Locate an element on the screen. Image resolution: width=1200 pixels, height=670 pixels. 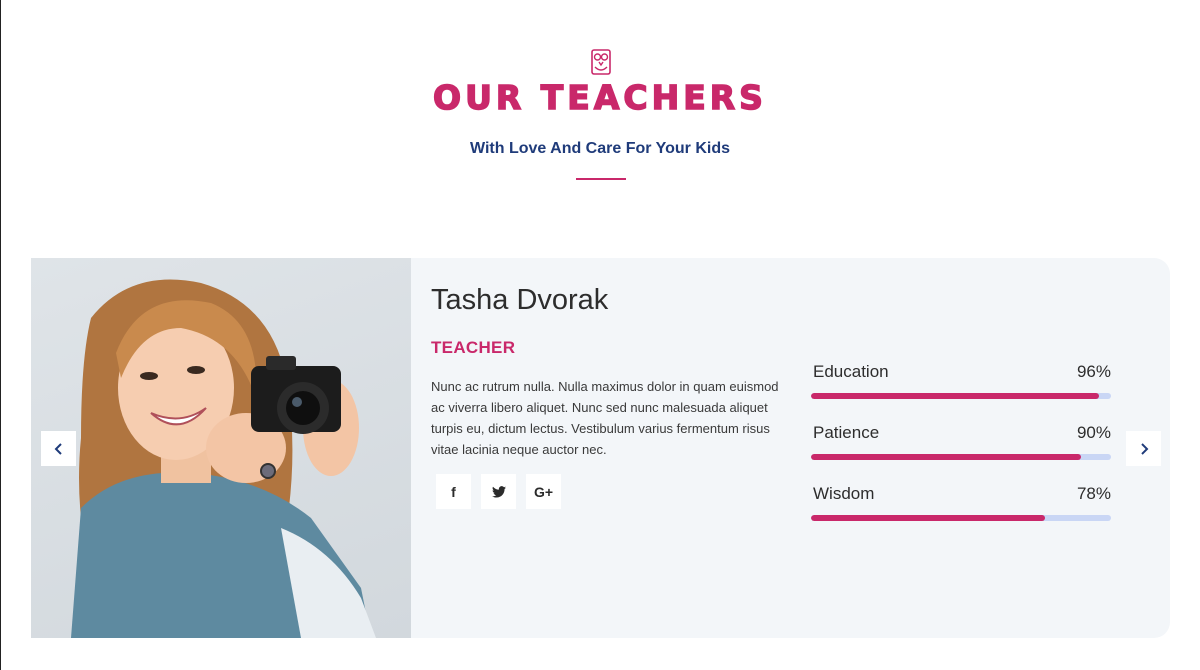
twitter-icon is located at coordinates (498, 491).